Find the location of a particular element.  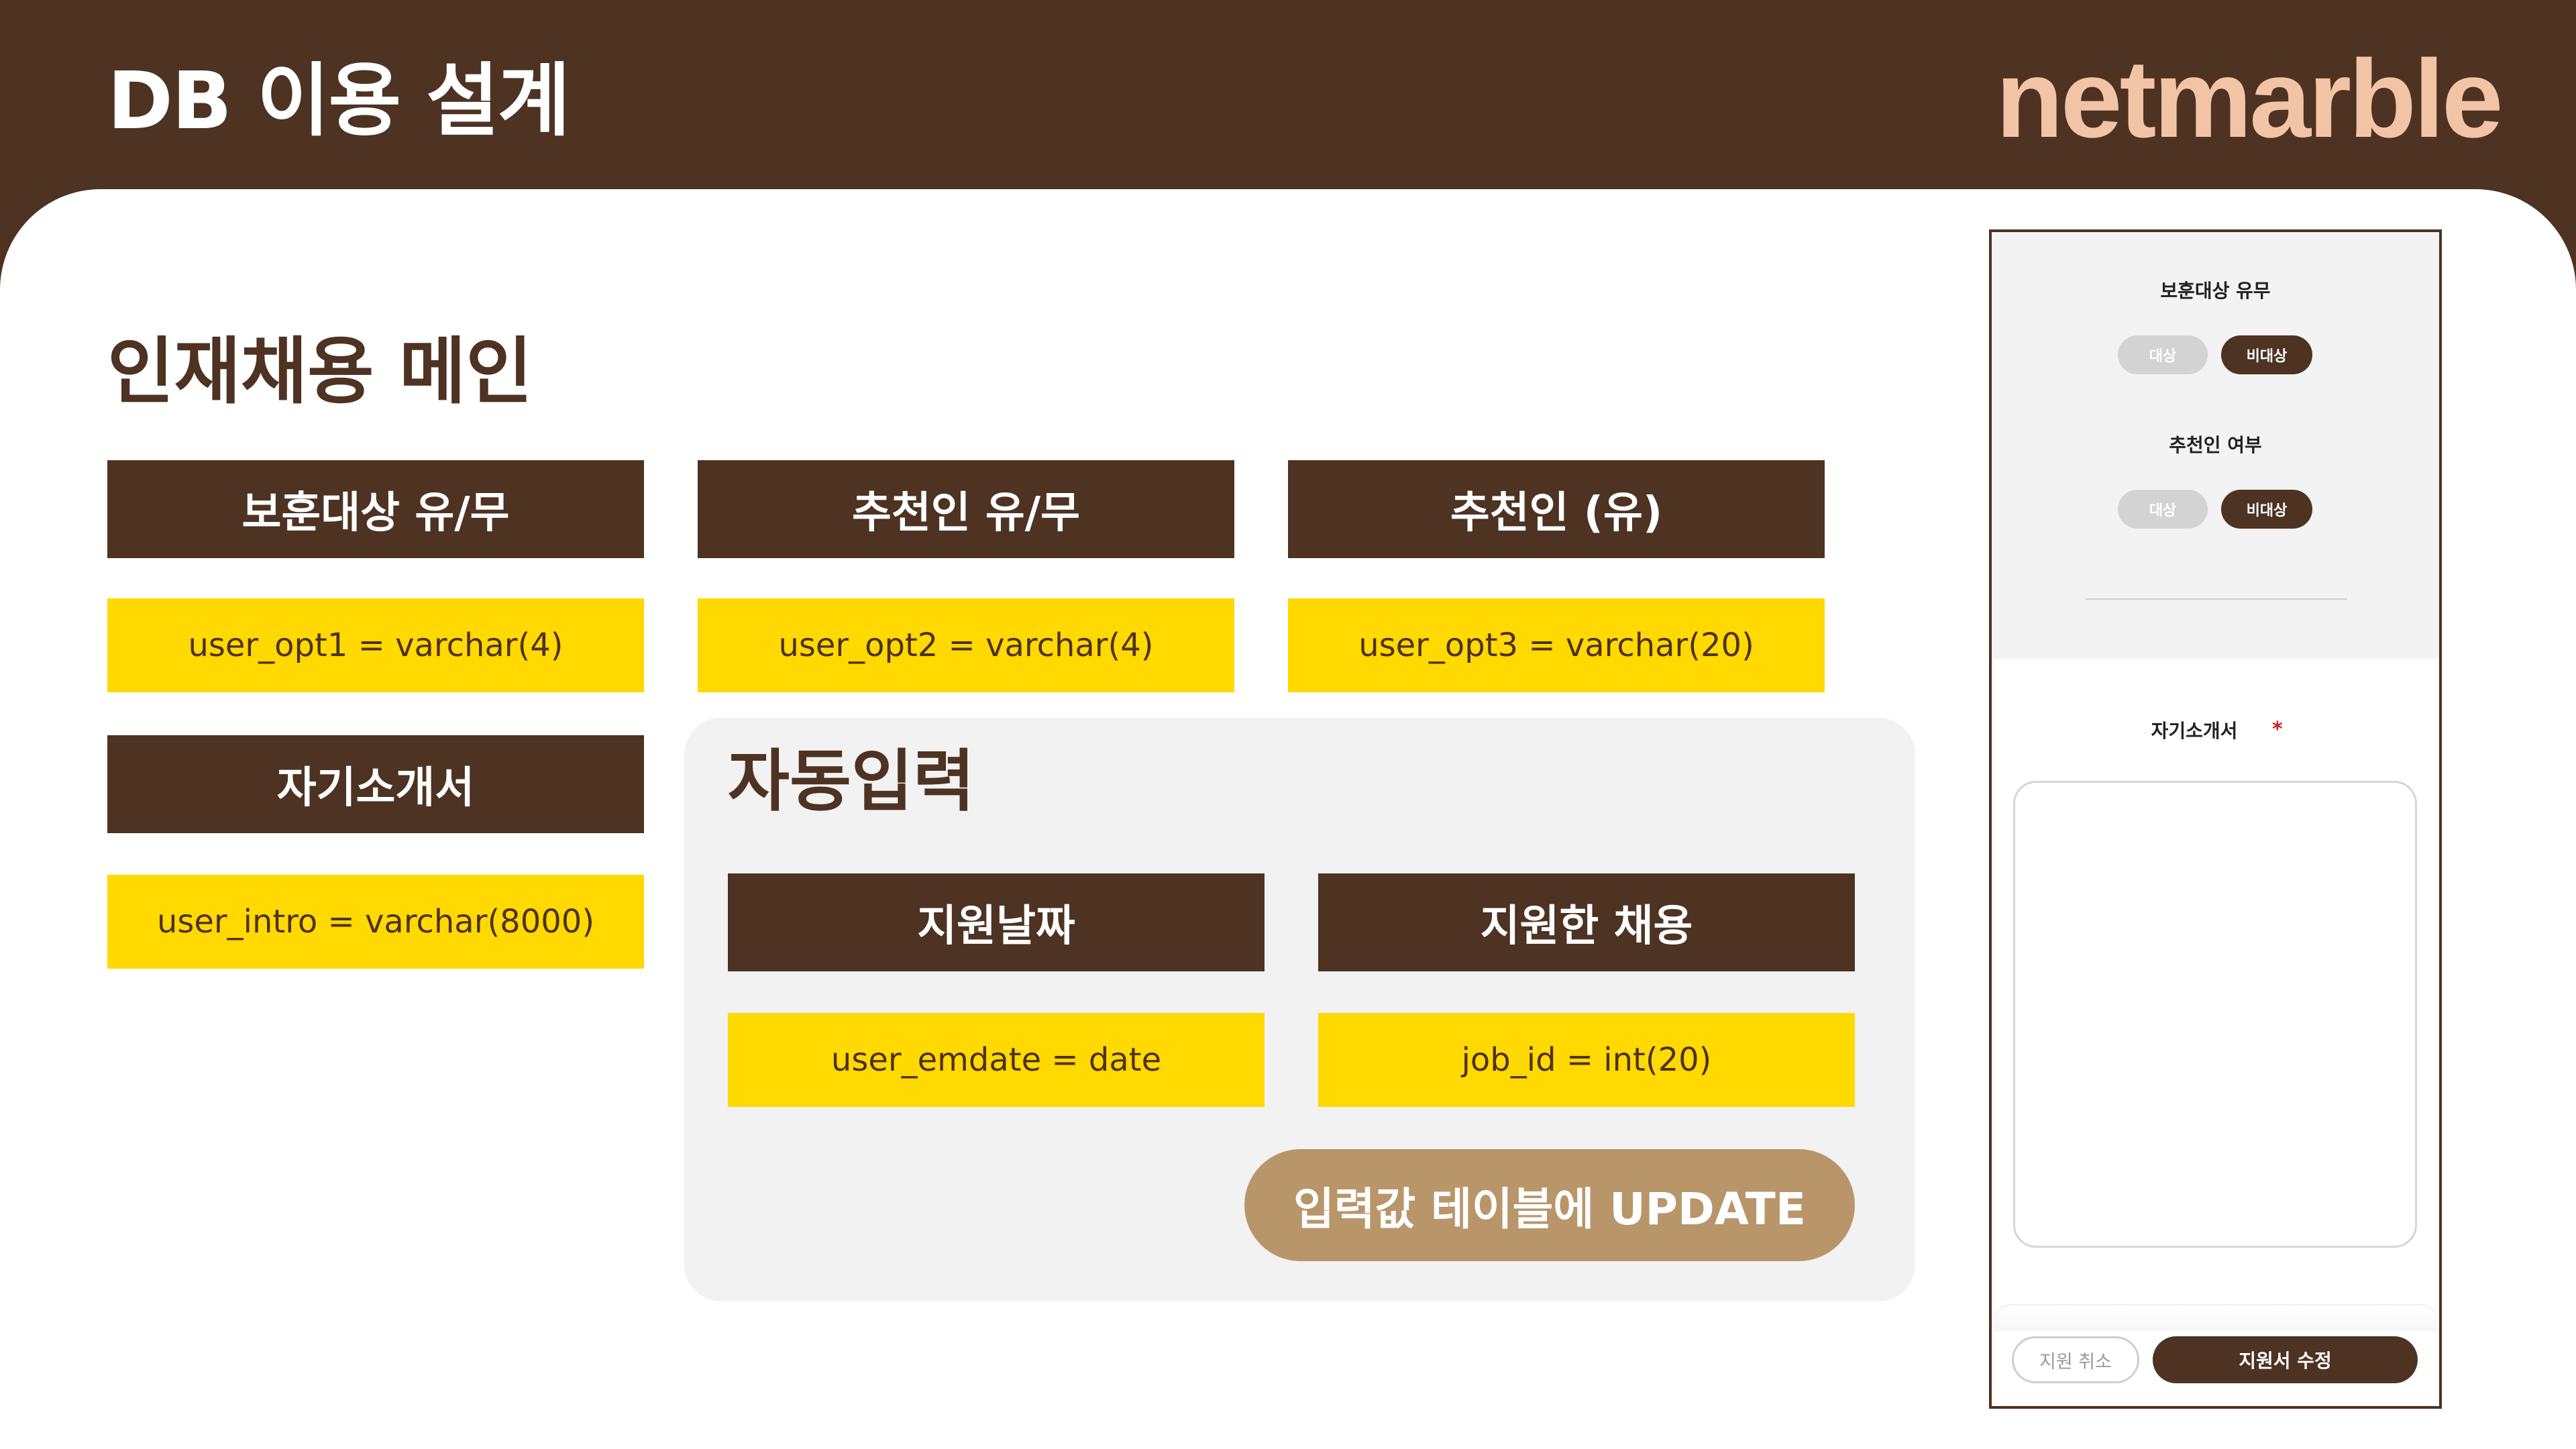

auto-input-title: 자동입력 is located at coordinates (851, 781).